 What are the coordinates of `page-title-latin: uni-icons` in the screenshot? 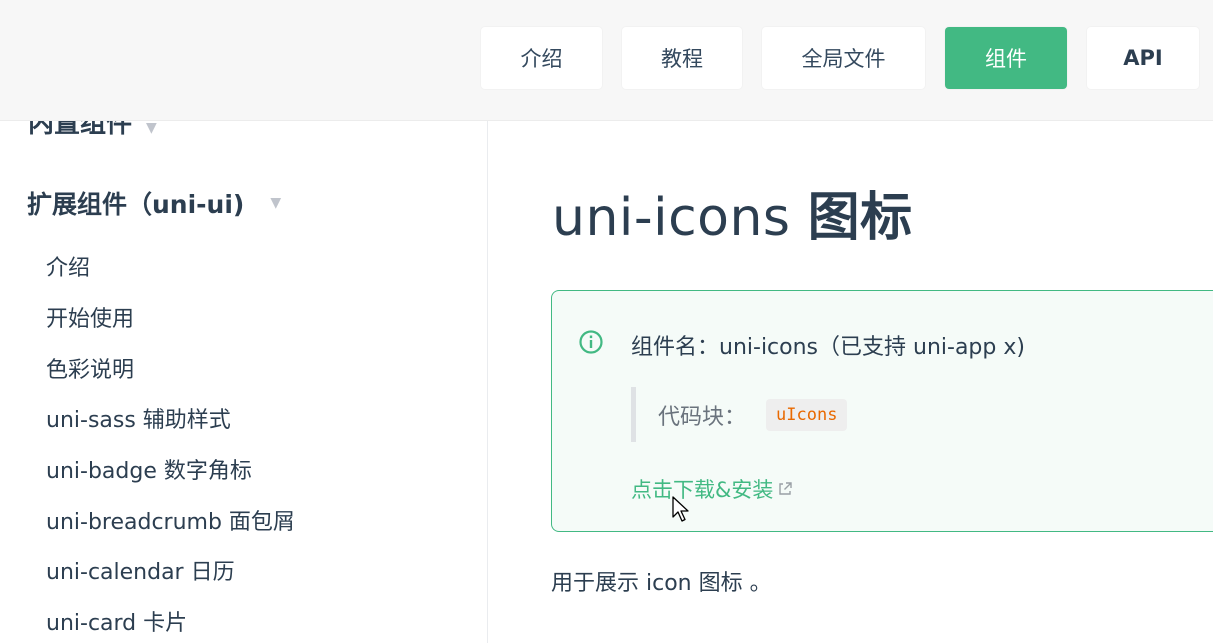 It's located at (680, 218).